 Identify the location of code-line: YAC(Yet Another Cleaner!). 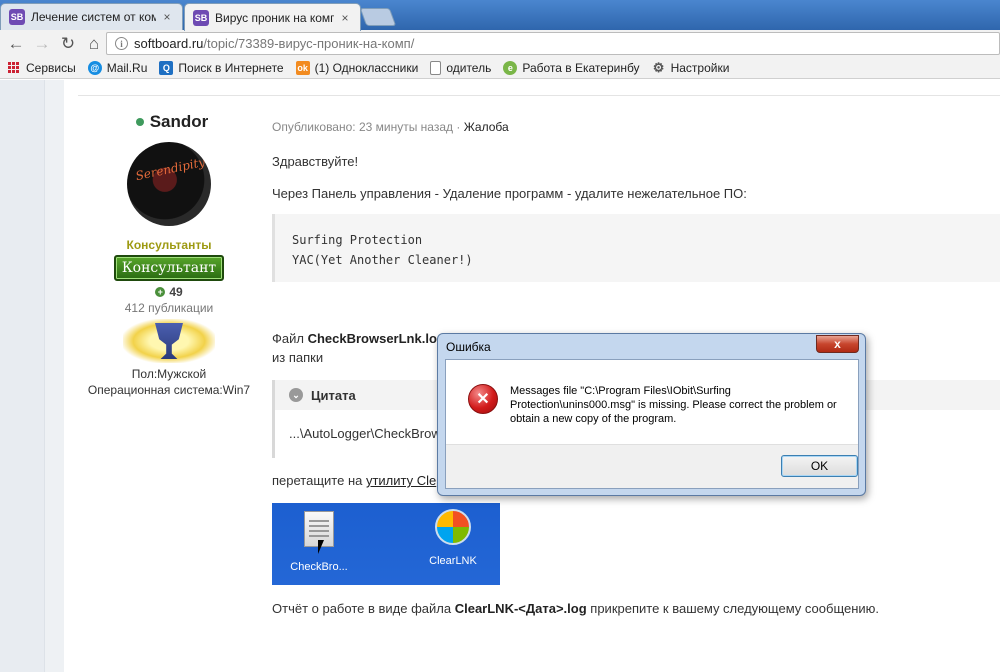
(382, 260).